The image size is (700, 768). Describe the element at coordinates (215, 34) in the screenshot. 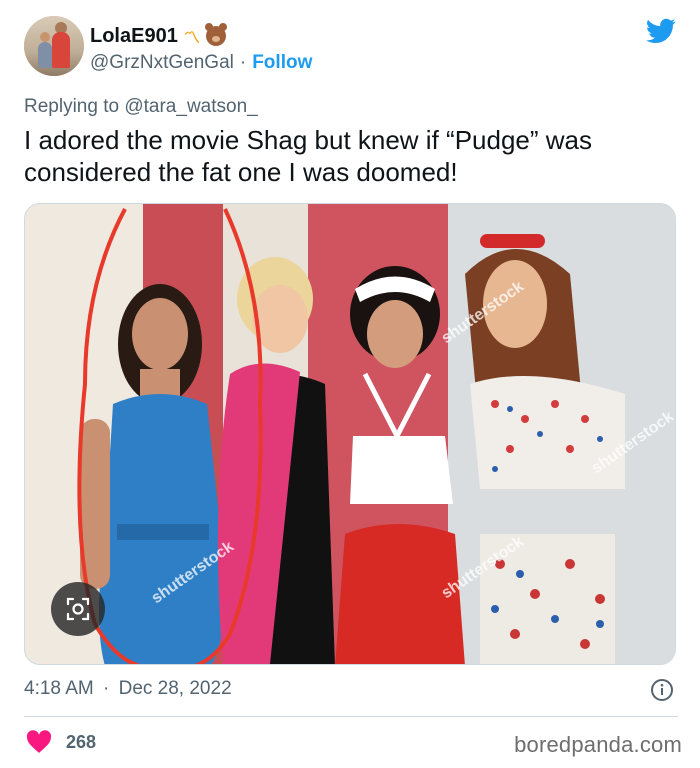

I see `bear-emoji-icon` at that location.